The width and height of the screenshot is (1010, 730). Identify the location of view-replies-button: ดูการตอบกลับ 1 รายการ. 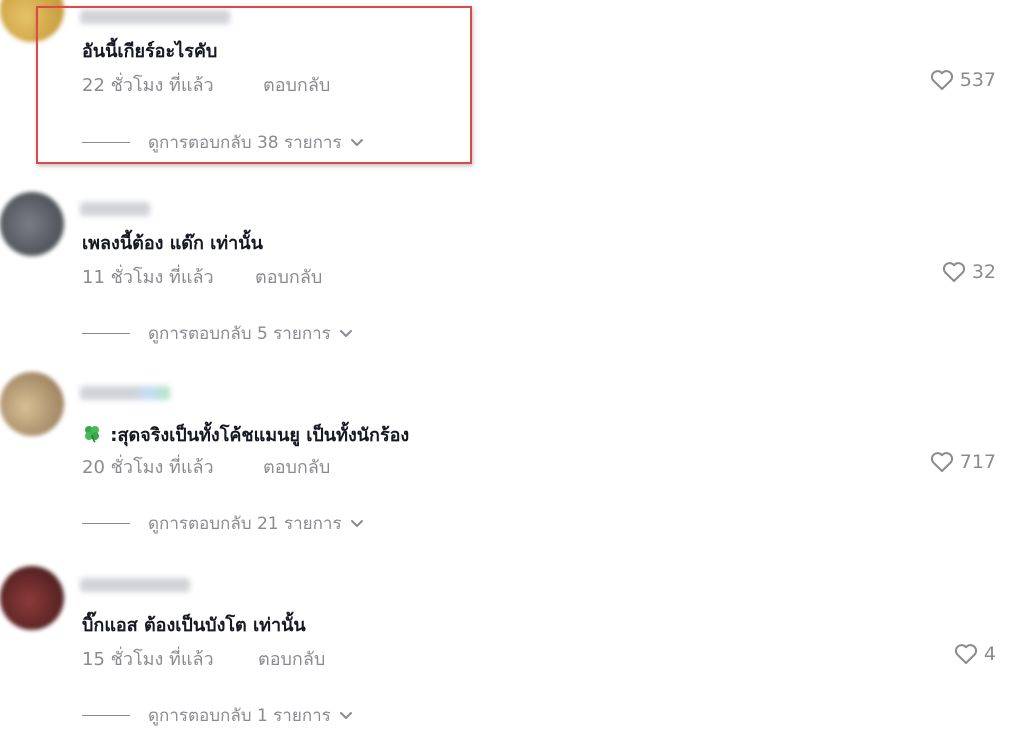
(217, 715).